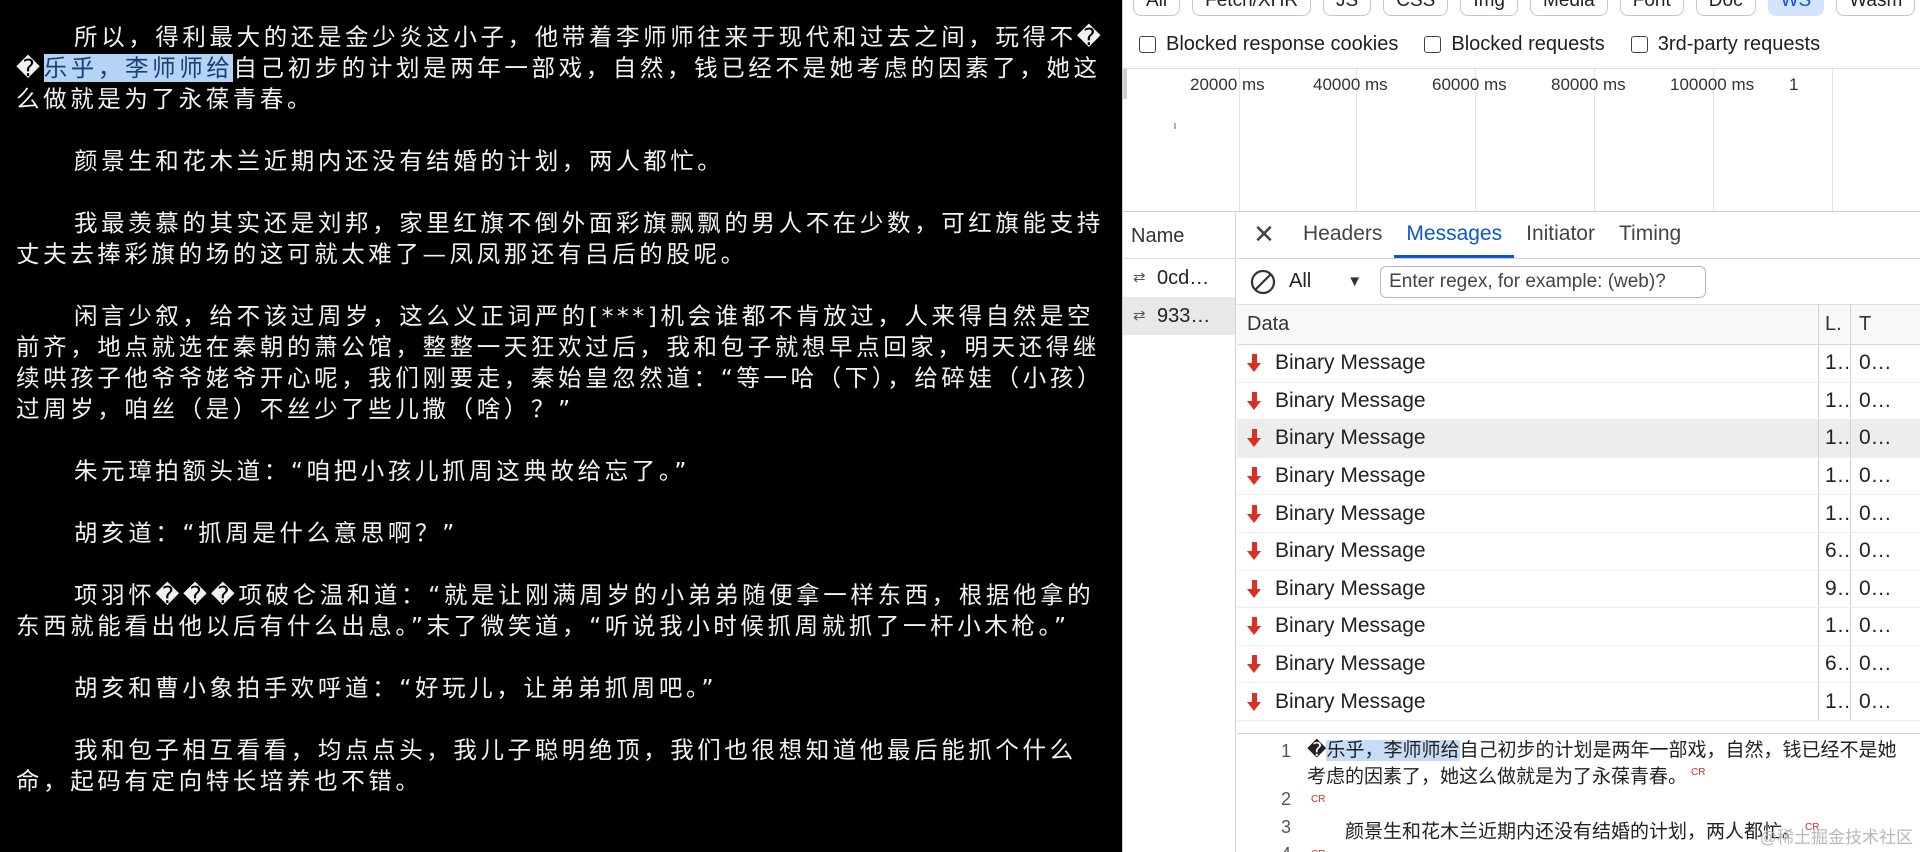 The width and height of the screenshot is (1920, 852). I want to click on checkbox-label: Blocked requests, so click(1528, 43).